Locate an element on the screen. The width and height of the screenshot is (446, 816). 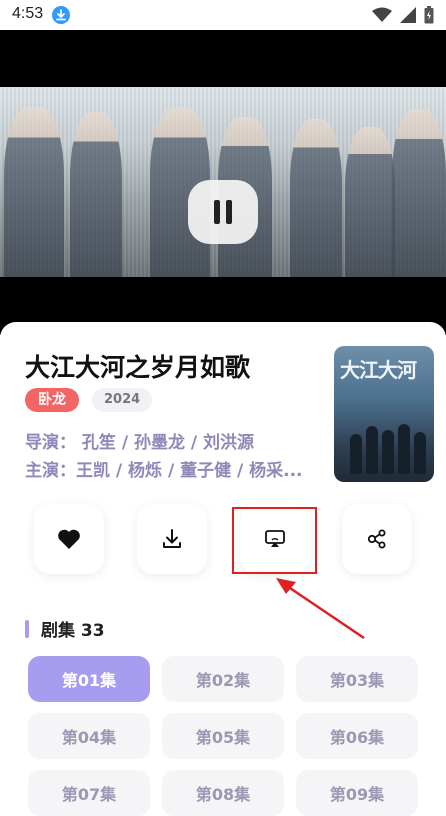
episode-button: 第06集 is located at coordinates (357, 736).